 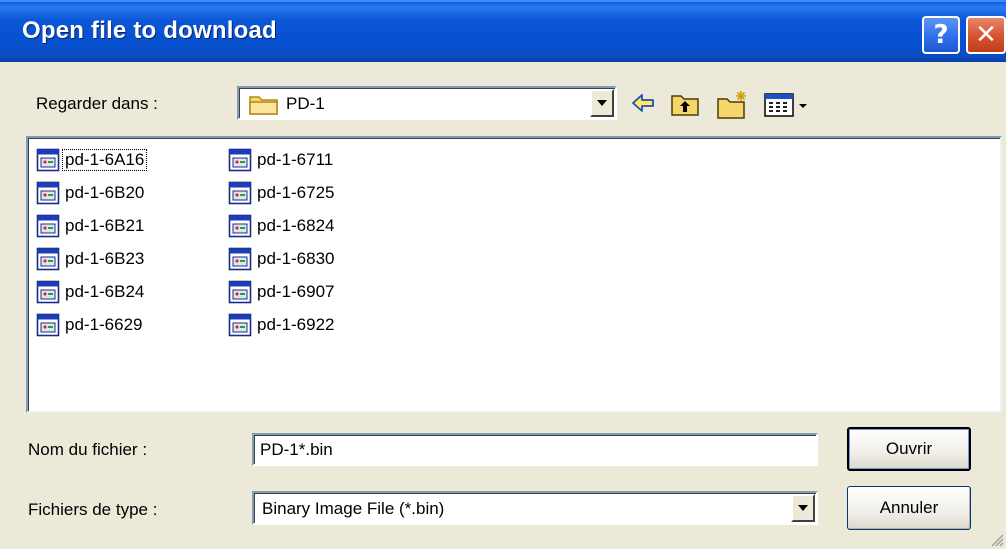 I want to click on open-button-label: Ouvrir, so click(x=909, y=448).